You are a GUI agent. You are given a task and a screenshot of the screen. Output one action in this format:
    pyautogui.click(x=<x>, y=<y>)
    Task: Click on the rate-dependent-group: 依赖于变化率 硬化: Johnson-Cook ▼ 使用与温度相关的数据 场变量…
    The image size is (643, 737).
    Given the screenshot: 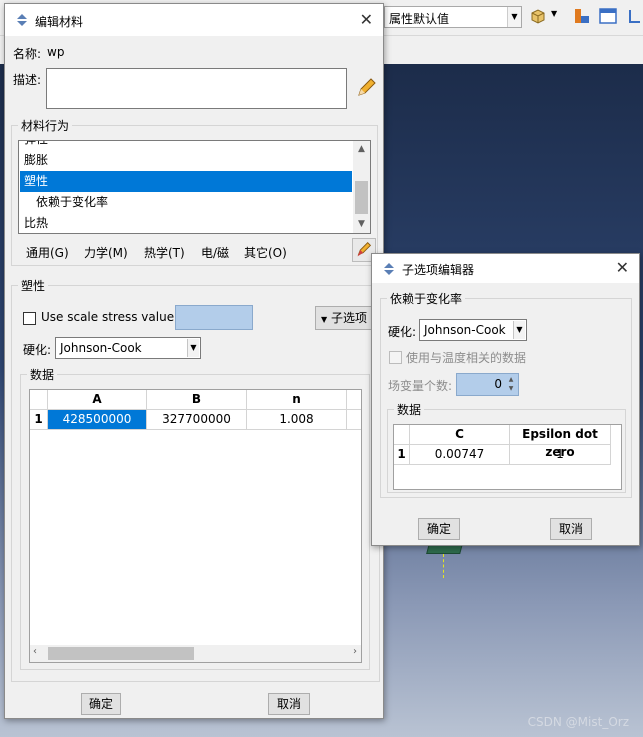 What is the action you would take?
    pyautogui.click(x=506, y=394)
    